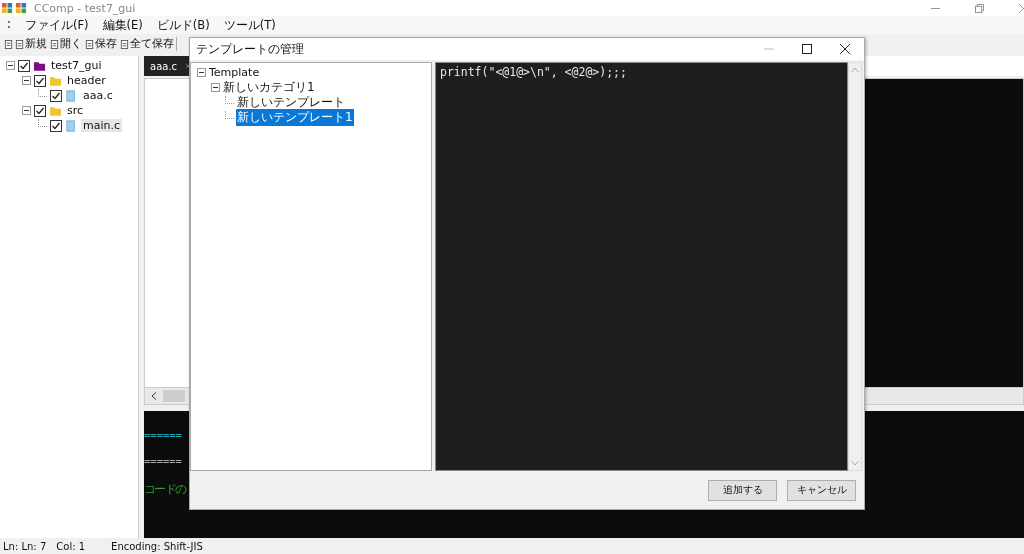 The width and height of the screenshot is (1024, 554). What do you see at coordinates (183, 25) in the screenshot?
I see `menu-item: ビルド(B)` at bounding box center [183, 25].